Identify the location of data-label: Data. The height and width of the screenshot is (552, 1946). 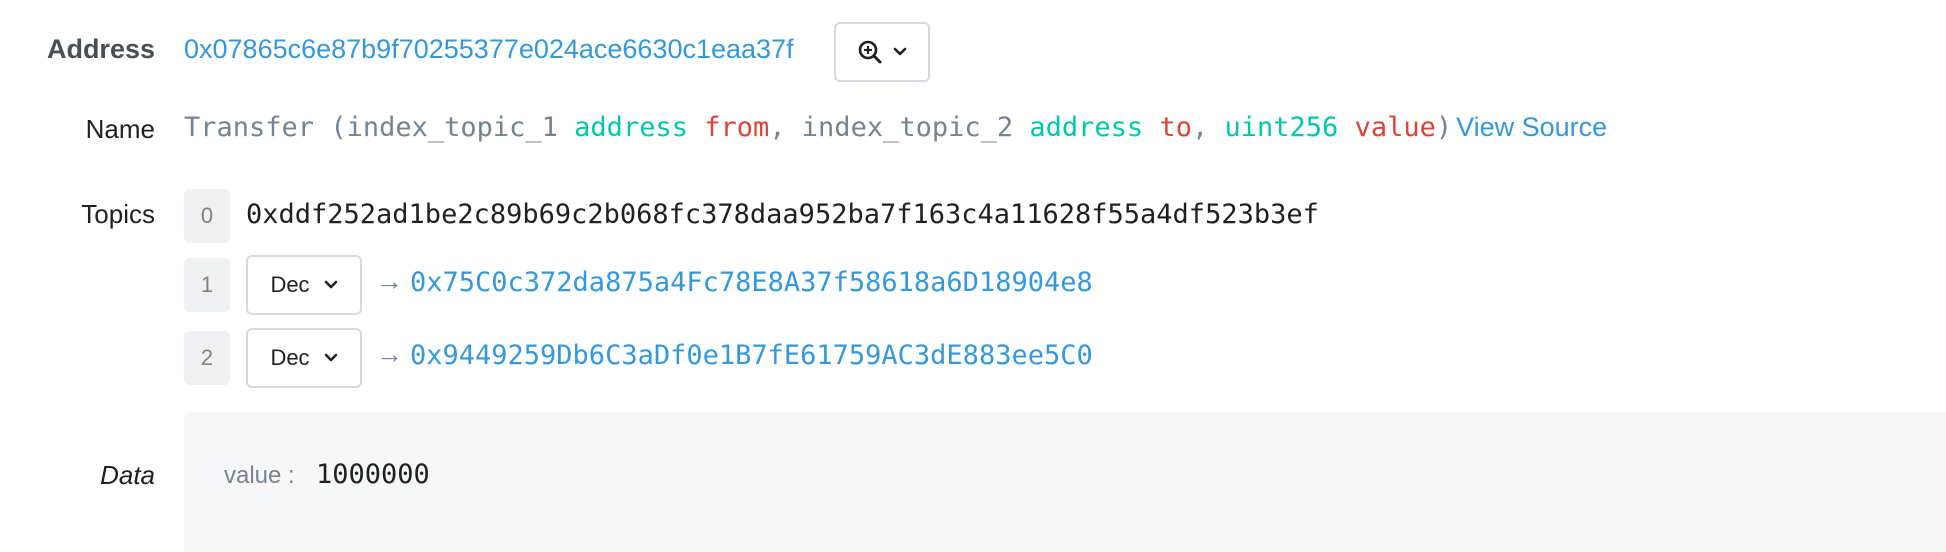
(127, 475).